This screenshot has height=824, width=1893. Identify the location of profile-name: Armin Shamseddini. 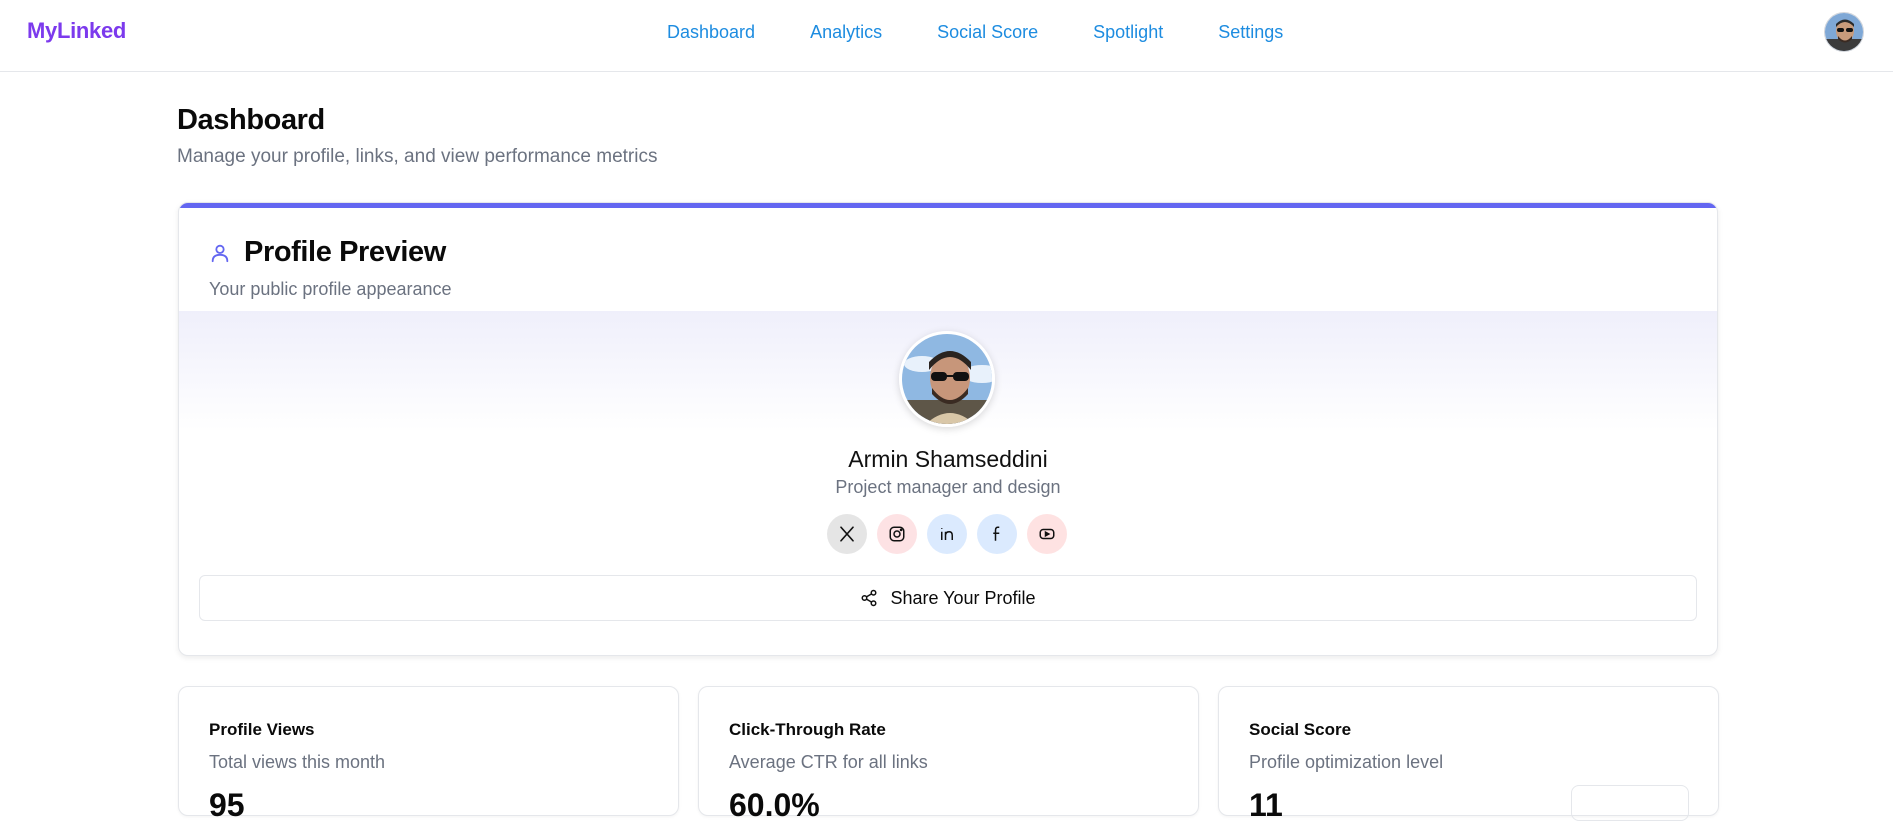
(948, 459).